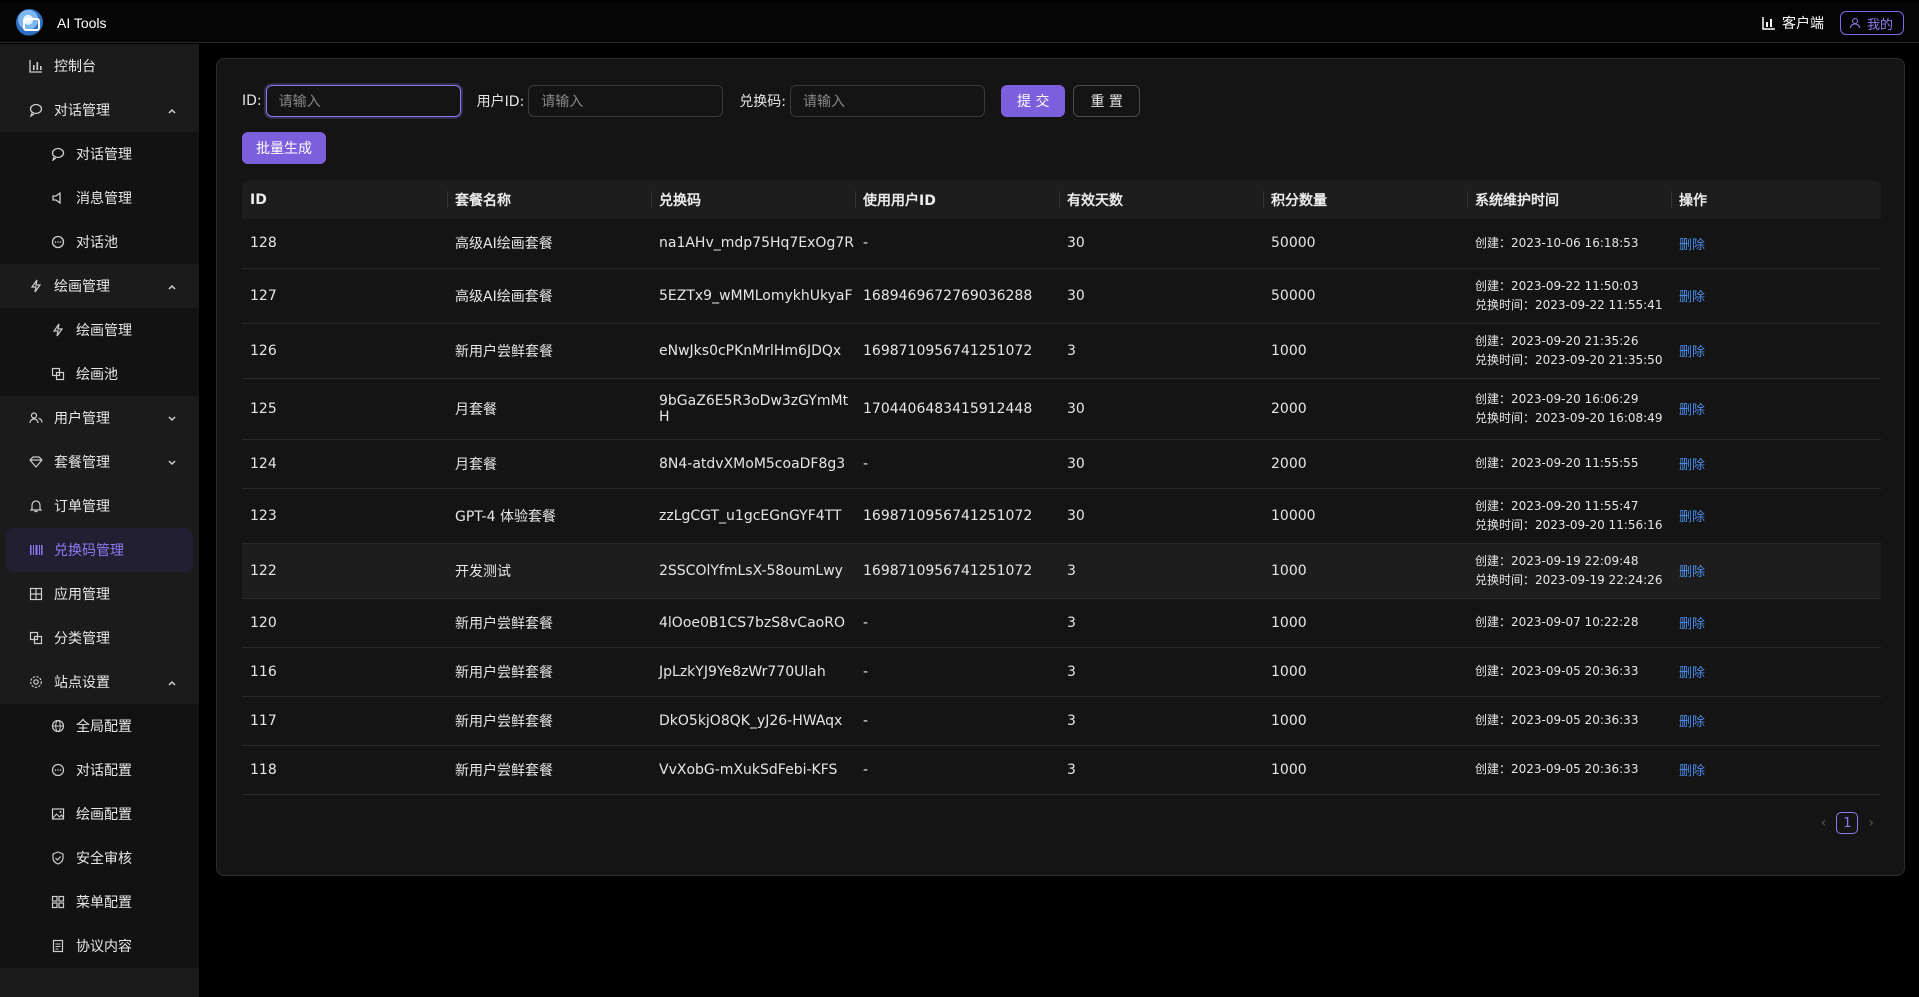 The height and width of the screenshot is (997, 1919). What do you see at coordinates (626, 101) in the screenshot?
I see `user-id-filter-input: 请输入` at bounding box center [626, 101].